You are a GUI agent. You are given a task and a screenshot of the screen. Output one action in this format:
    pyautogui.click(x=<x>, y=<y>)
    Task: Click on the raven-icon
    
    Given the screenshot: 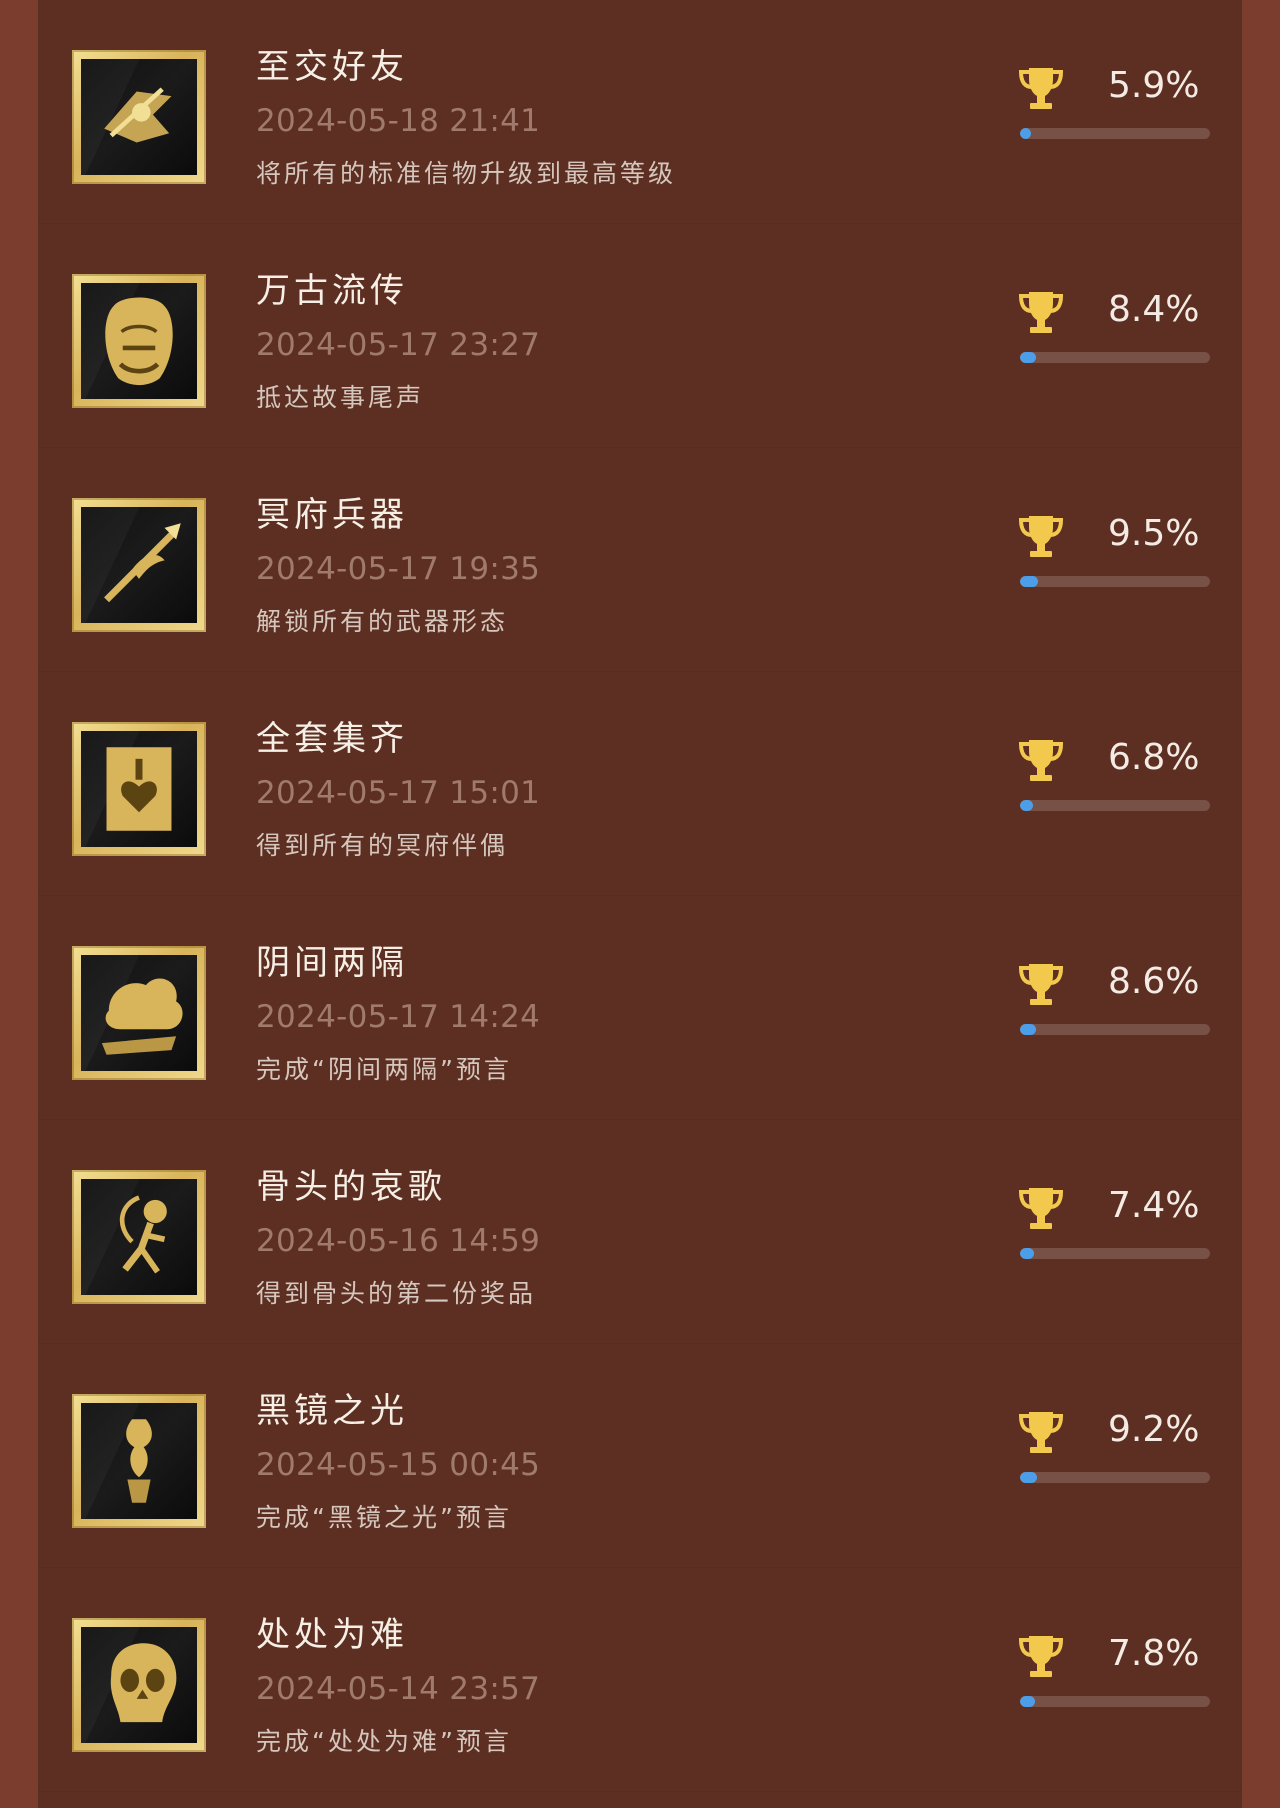 What is the action you would take?
    pyautogui.click(x=138, y=115)
    